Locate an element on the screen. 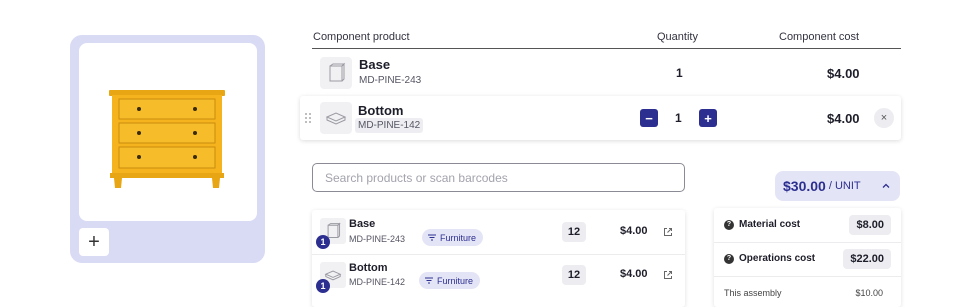 This screenshot has height=307, width=980. result-name: Base is located at coordinates (362, 224).